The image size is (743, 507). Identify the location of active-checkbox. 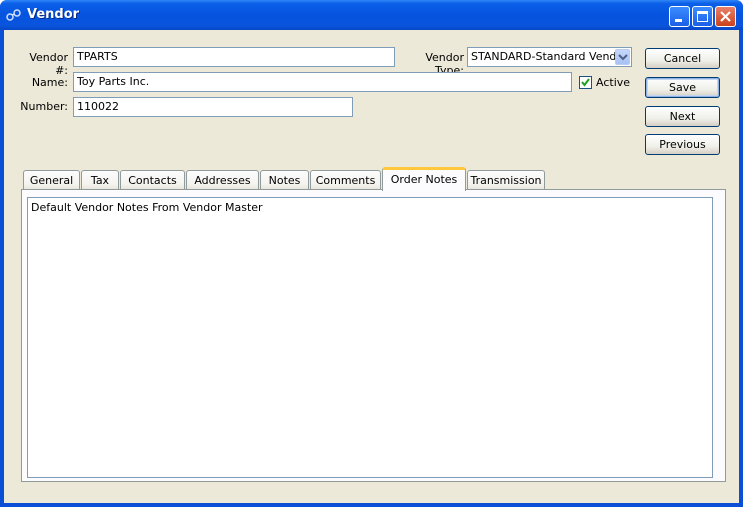
(585, 82).